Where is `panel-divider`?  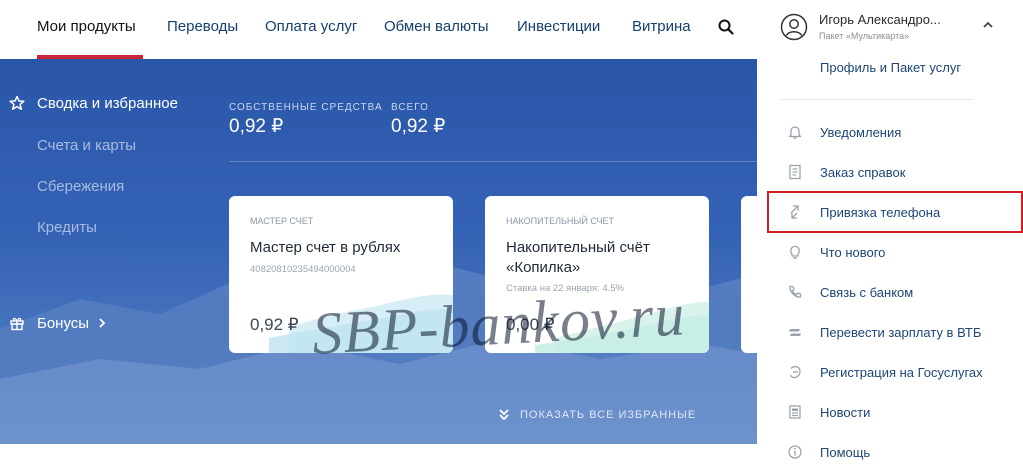
panel-divider is located at coordinates (876, 99).